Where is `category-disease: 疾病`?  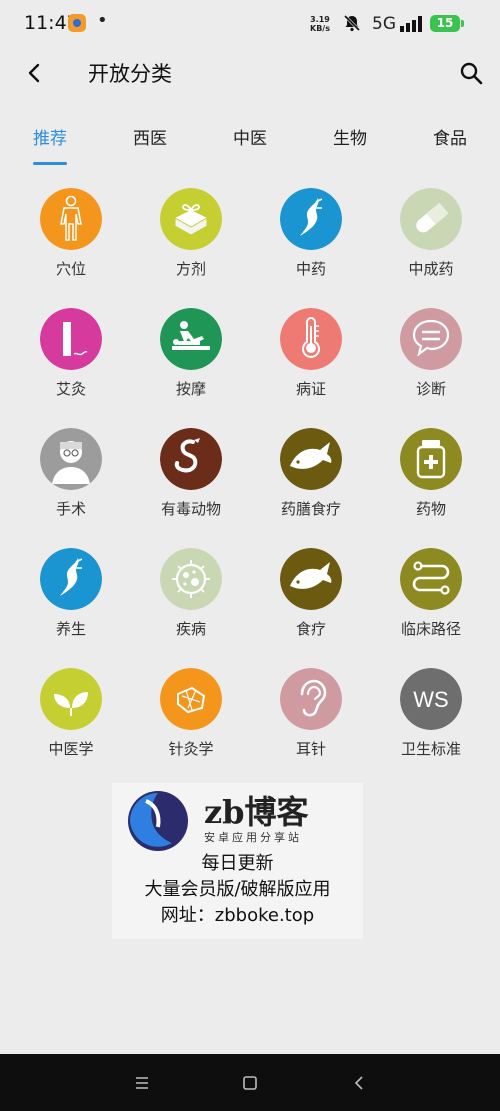 category-disease: 疾病 is located at coordinates (190, 608).